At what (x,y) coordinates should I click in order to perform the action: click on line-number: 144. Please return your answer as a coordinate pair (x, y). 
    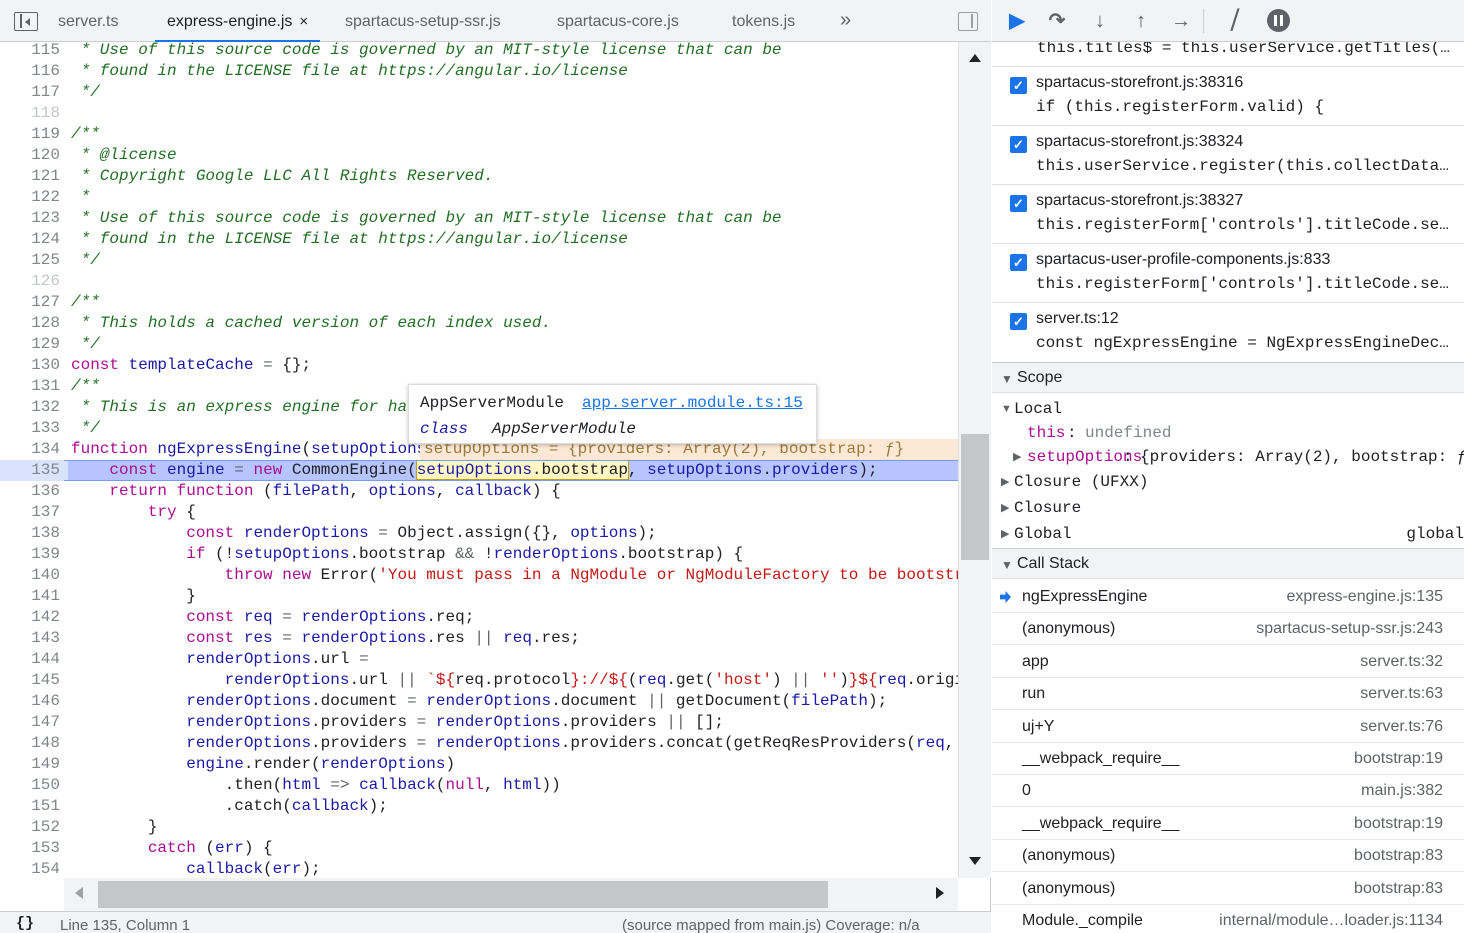
    Looking at the image, I should click on (30, 659).